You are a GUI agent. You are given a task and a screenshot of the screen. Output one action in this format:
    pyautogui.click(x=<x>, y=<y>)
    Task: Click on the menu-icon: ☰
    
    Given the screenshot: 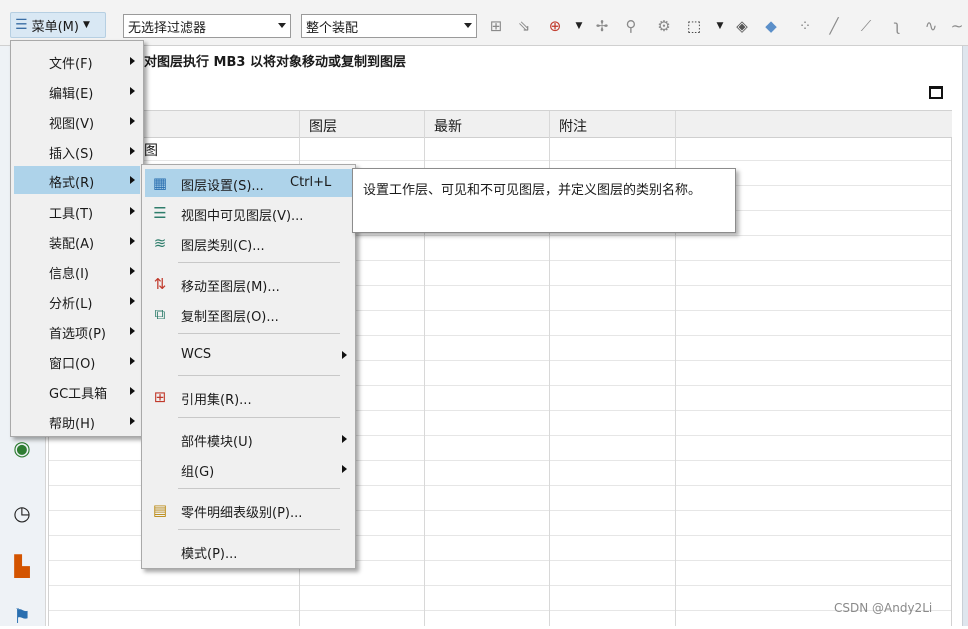 What is the action you would take?
    pyautogui.click(x=21, y=25)
    